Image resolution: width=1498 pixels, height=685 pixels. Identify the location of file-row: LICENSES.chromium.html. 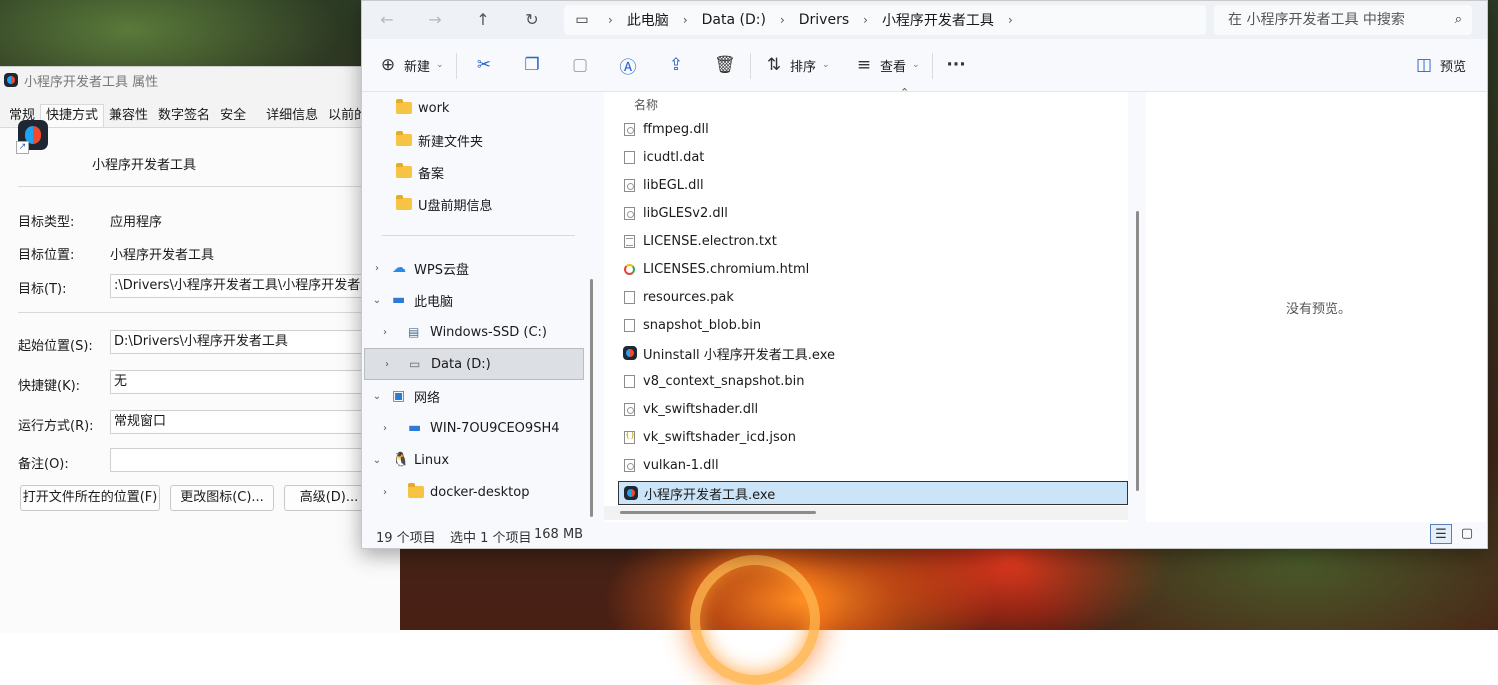
(873, 269).